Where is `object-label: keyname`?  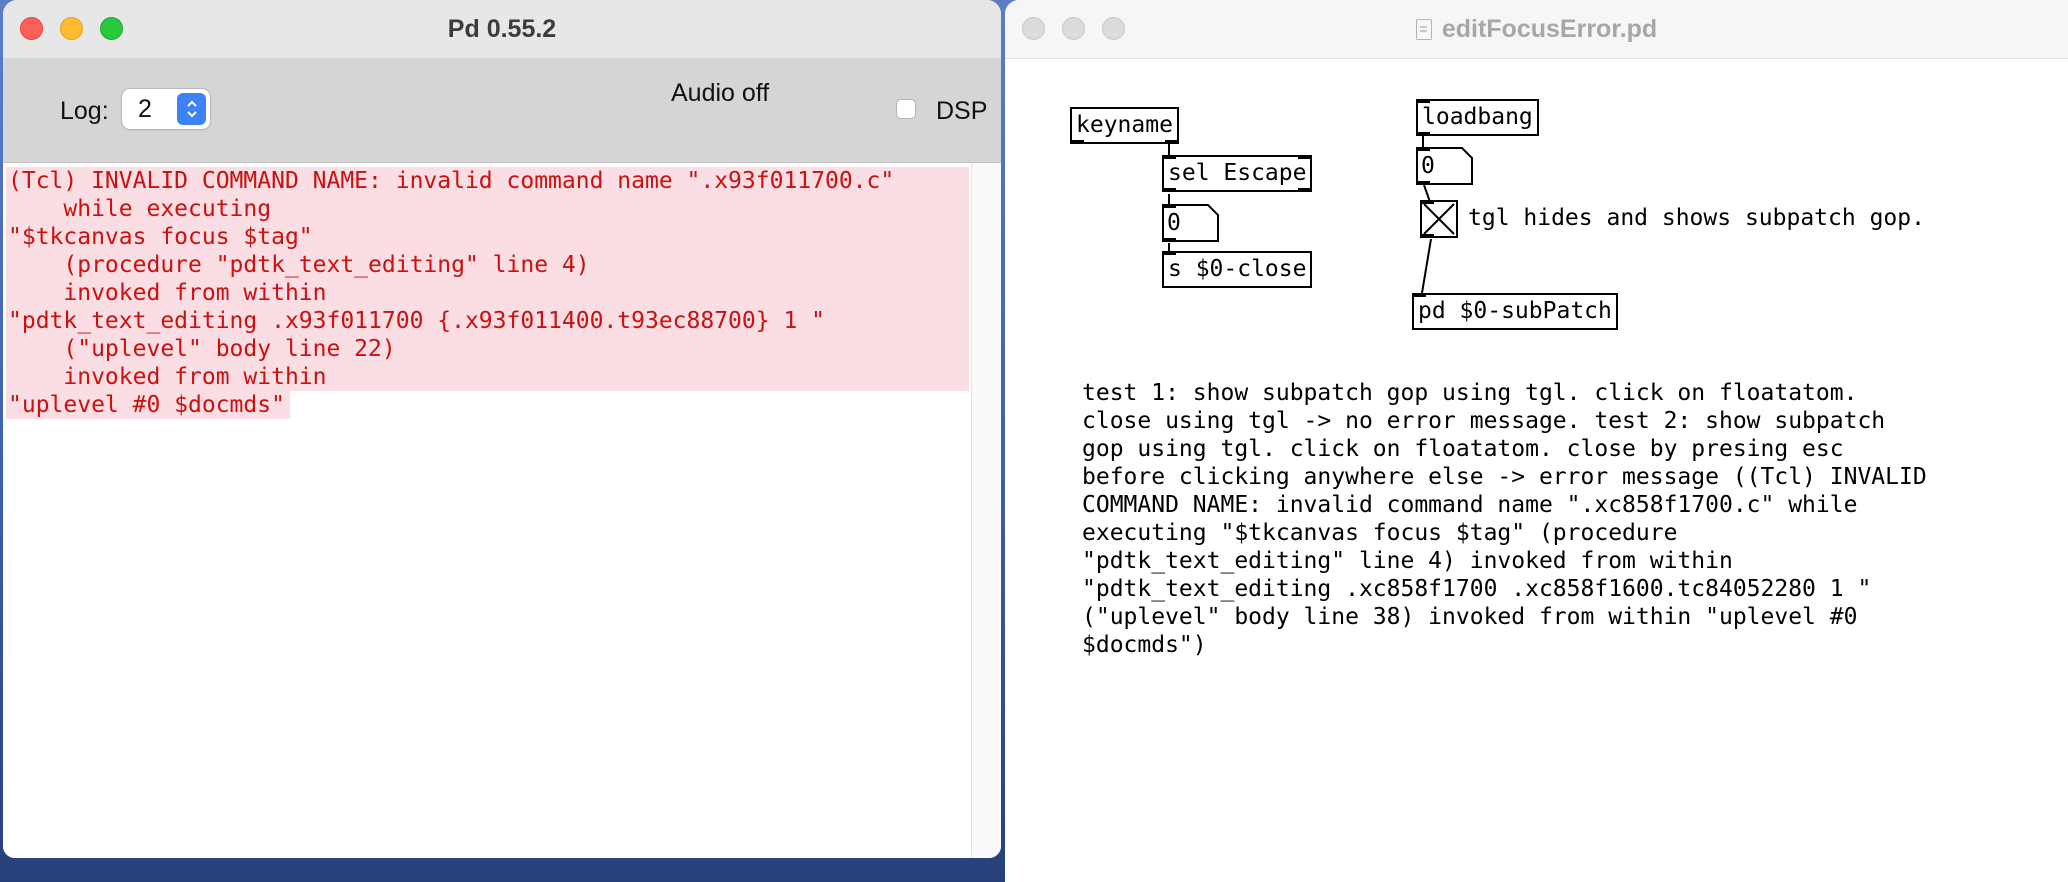 object-label: keyname is located at coordinates (1124, 125).